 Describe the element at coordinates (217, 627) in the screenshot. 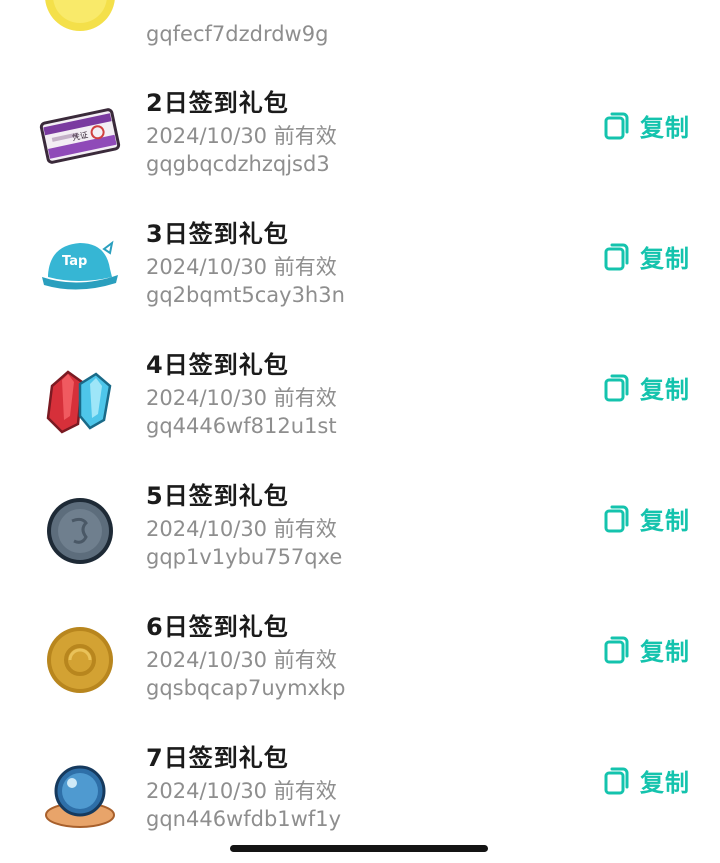

I see `gift-title: 6日签到礼包` at that location.